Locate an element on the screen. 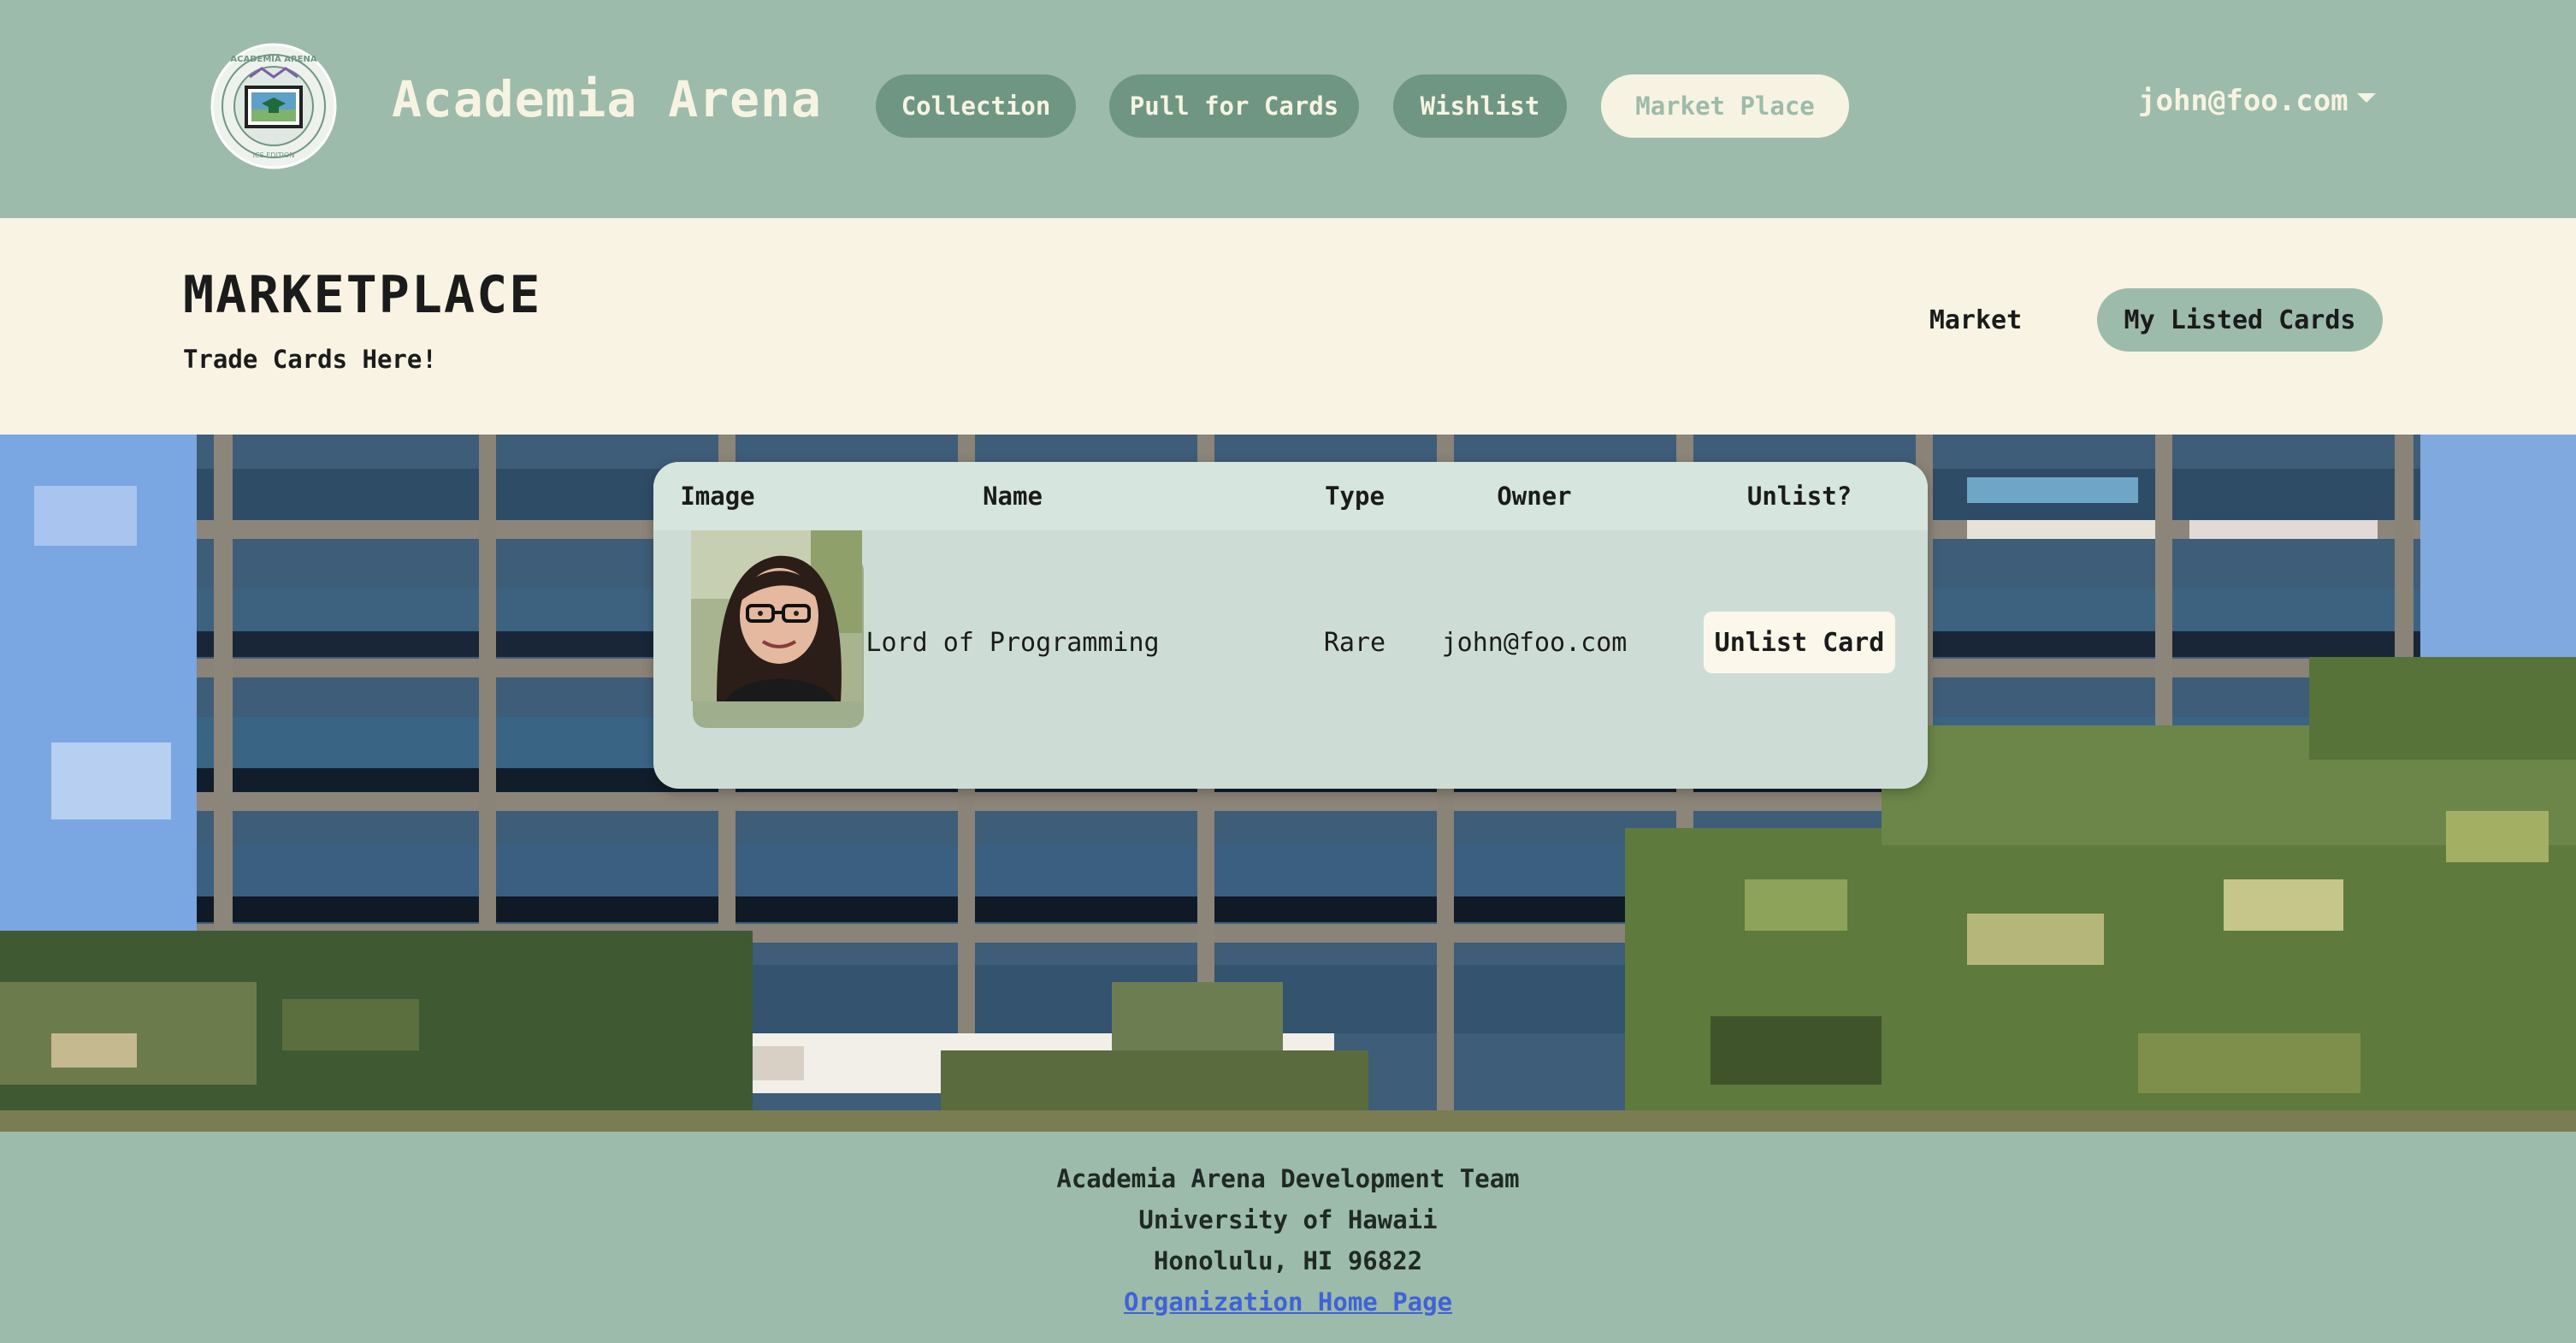 Image resolution: width=2576 pixels, height=1343 pixels. col-unlist: Unlist? is located at coordinates (1799, 497).